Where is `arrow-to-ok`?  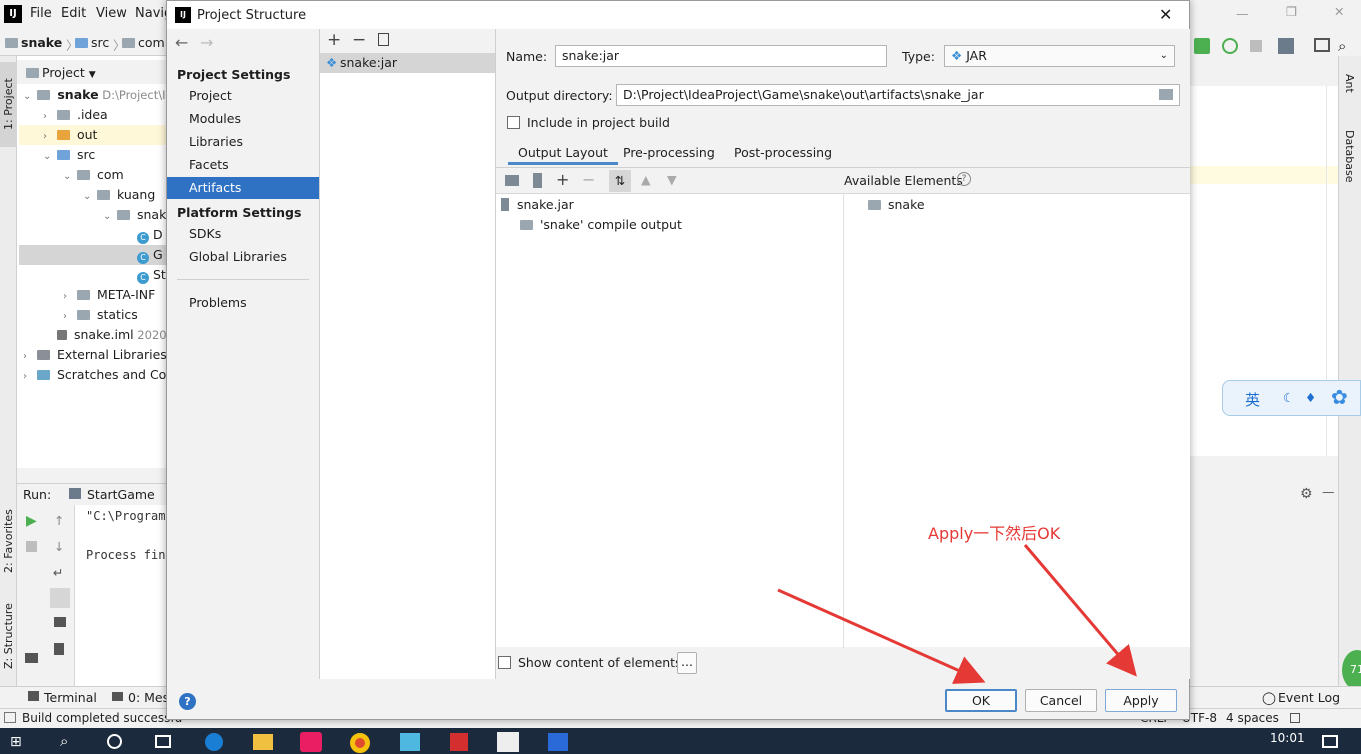 arrow-to-ok is located at coordinates (881, 636).